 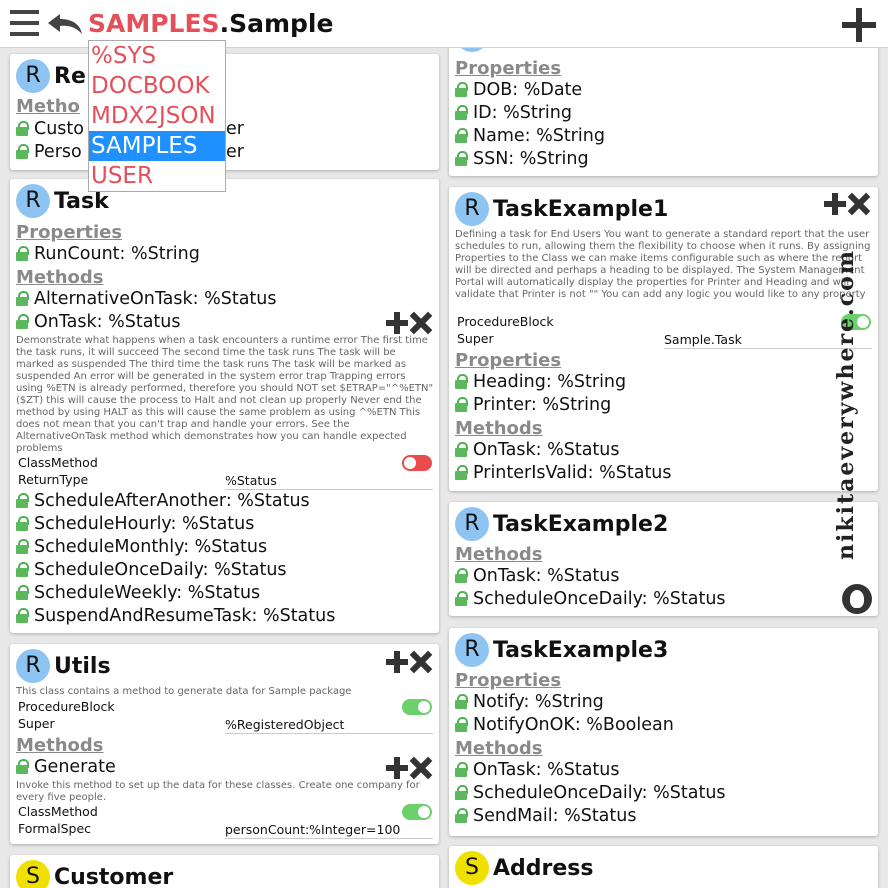 I want to click on method-row: Perso, so click(x=49, y=152).